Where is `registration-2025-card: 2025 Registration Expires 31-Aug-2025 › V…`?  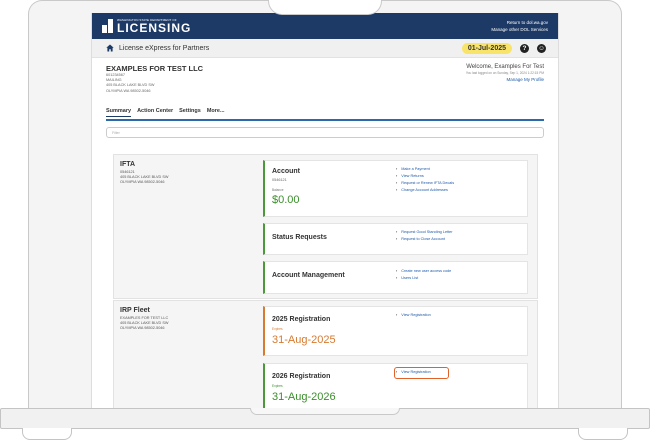 registration-2025-card: 2025 Registration Expires 31-Aug-2025 › V… is located at coordinates (395, 331).